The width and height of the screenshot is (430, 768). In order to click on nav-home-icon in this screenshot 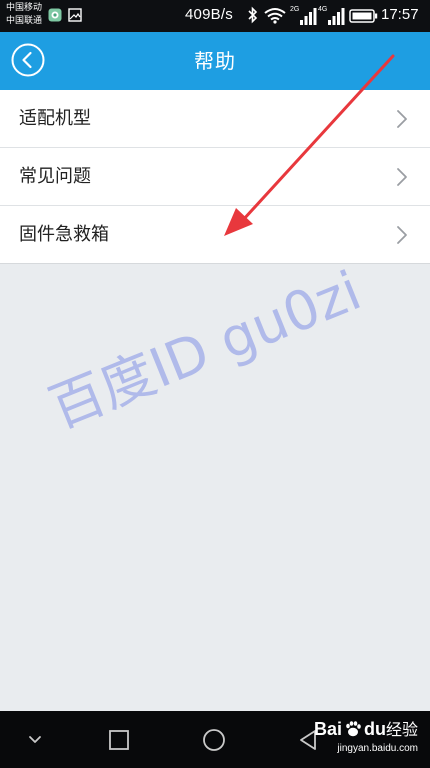, I will do `click(214, 740)`.